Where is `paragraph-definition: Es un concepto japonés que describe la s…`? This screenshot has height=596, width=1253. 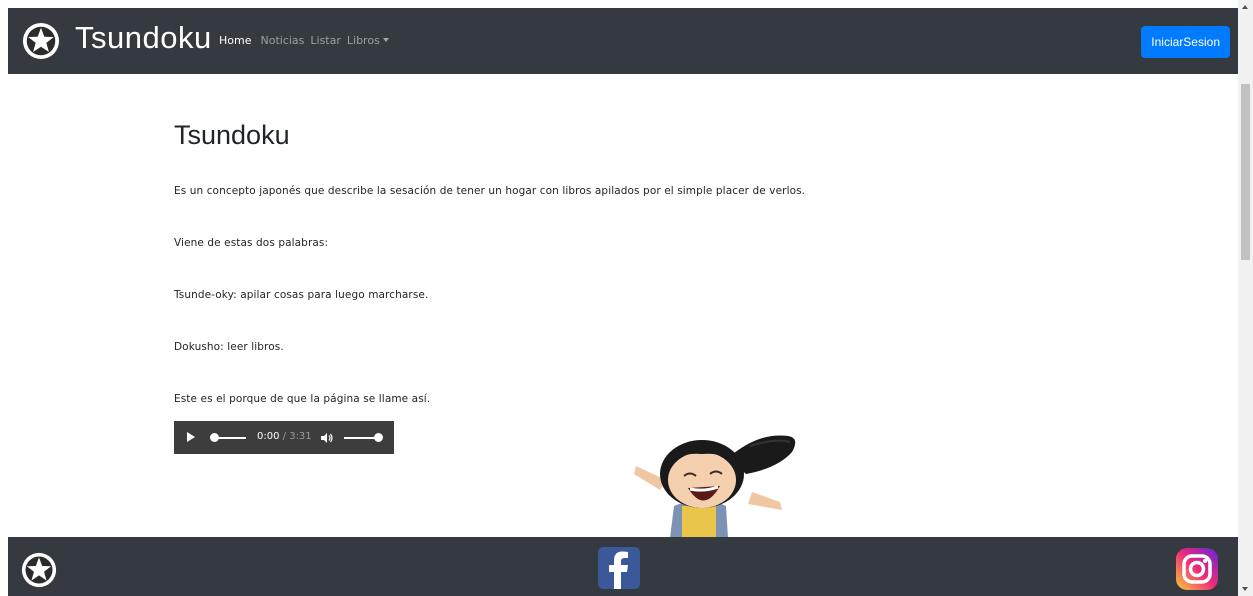 paragraph-definition: Es un concepto japonés que describe la s… is located at coordinates (490, 191).